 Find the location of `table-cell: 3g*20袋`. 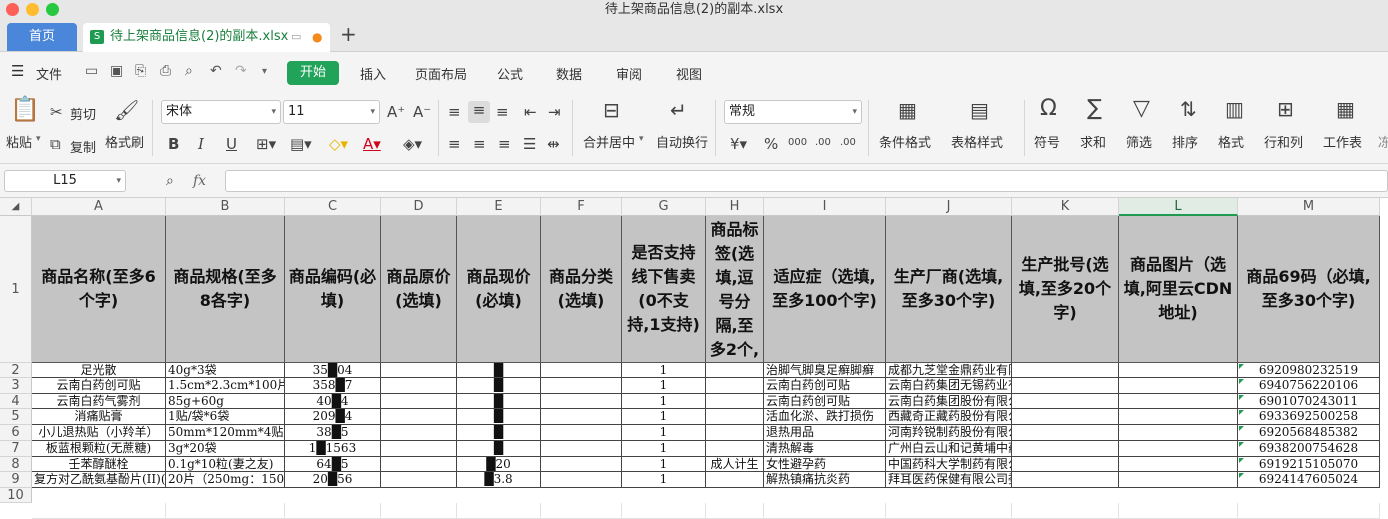

table-cell: 3g*20袋 is located at coordinates (225, 449).